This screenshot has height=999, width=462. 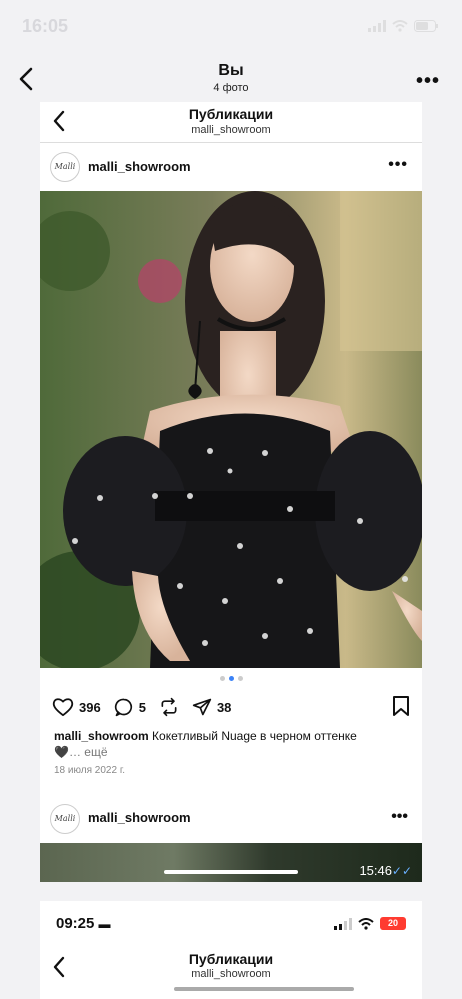 I want to click on card2-time: 09:25 ▬, so click(x=83, y=923).